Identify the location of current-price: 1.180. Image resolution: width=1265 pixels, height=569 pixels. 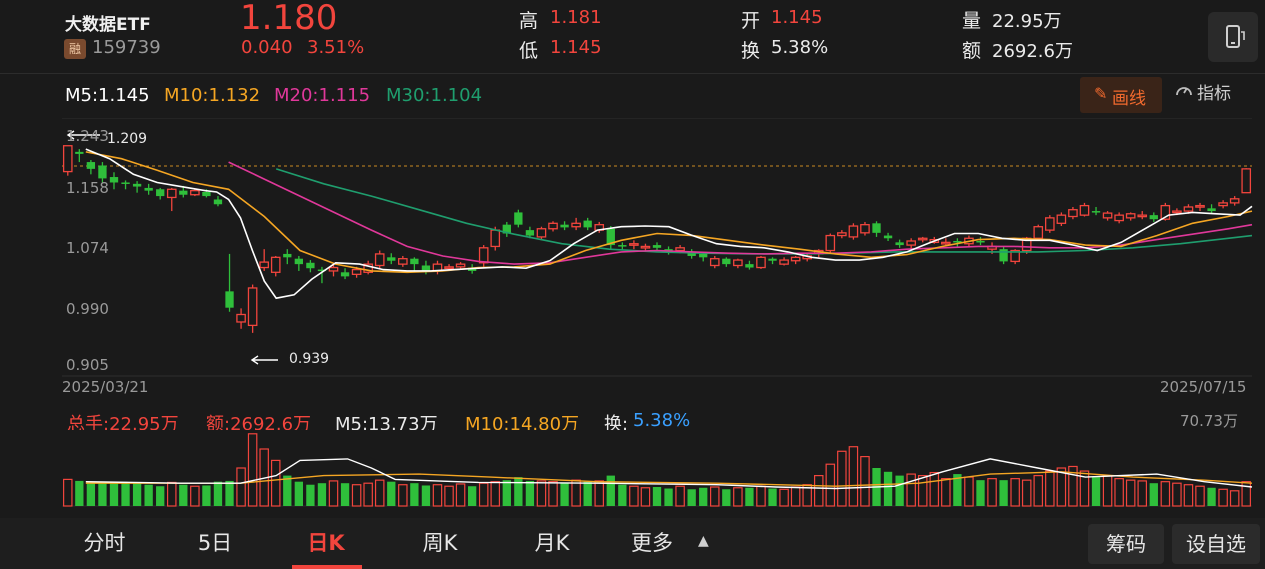
(289, 19).